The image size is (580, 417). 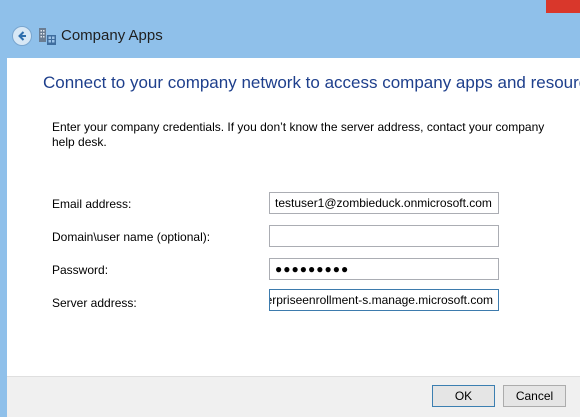 I want to click on company-apps-icon, so click(x=47, y=36).